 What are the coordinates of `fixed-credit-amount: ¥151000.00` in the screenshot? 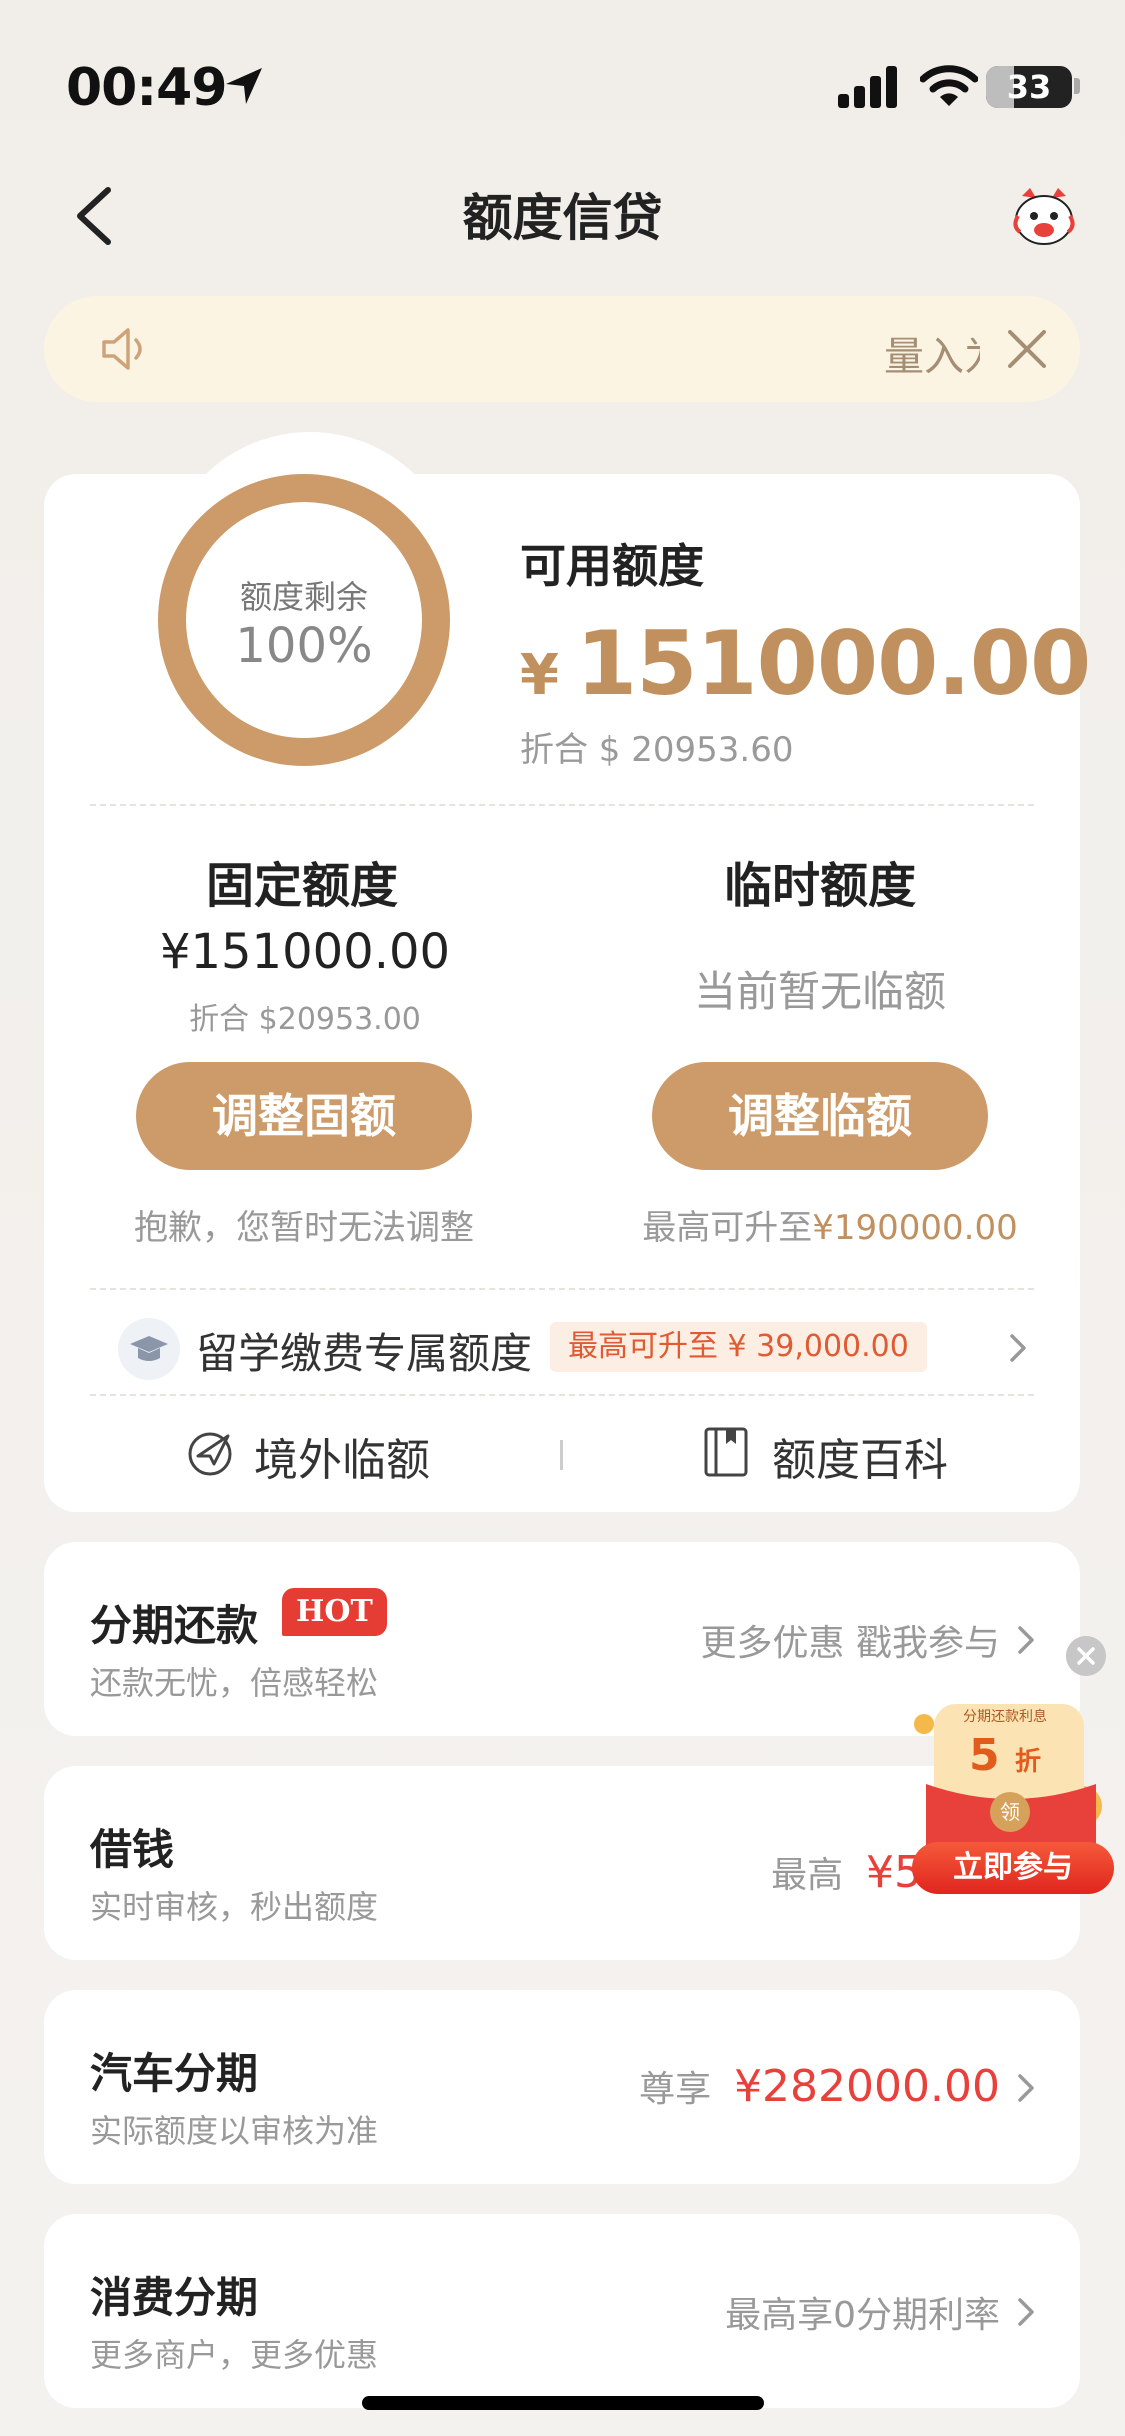 It's located at (305, 952).